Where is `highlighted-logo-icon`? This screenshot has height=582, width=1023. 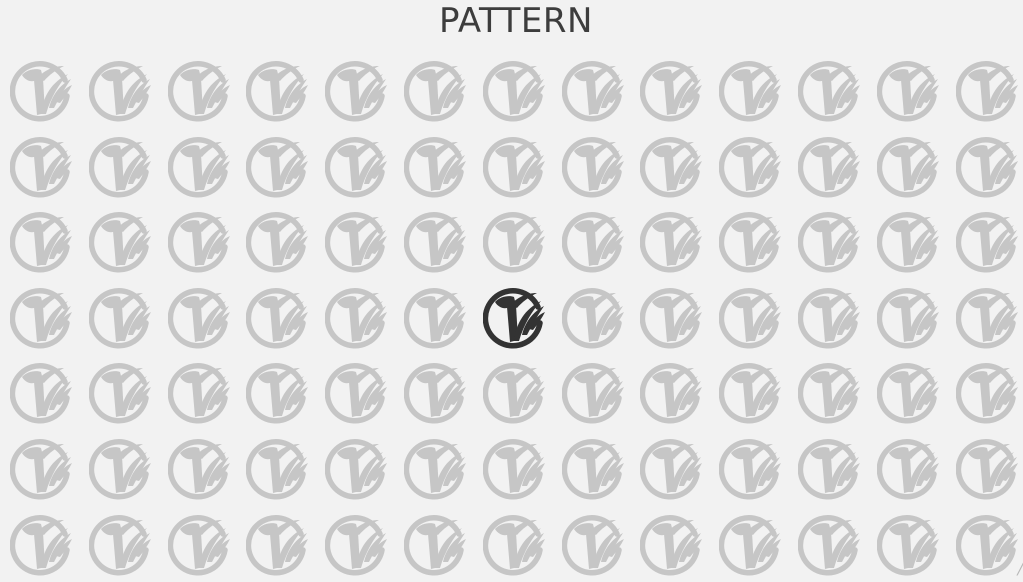
highlighted-logo-icon is located at coordinates (515, 317).